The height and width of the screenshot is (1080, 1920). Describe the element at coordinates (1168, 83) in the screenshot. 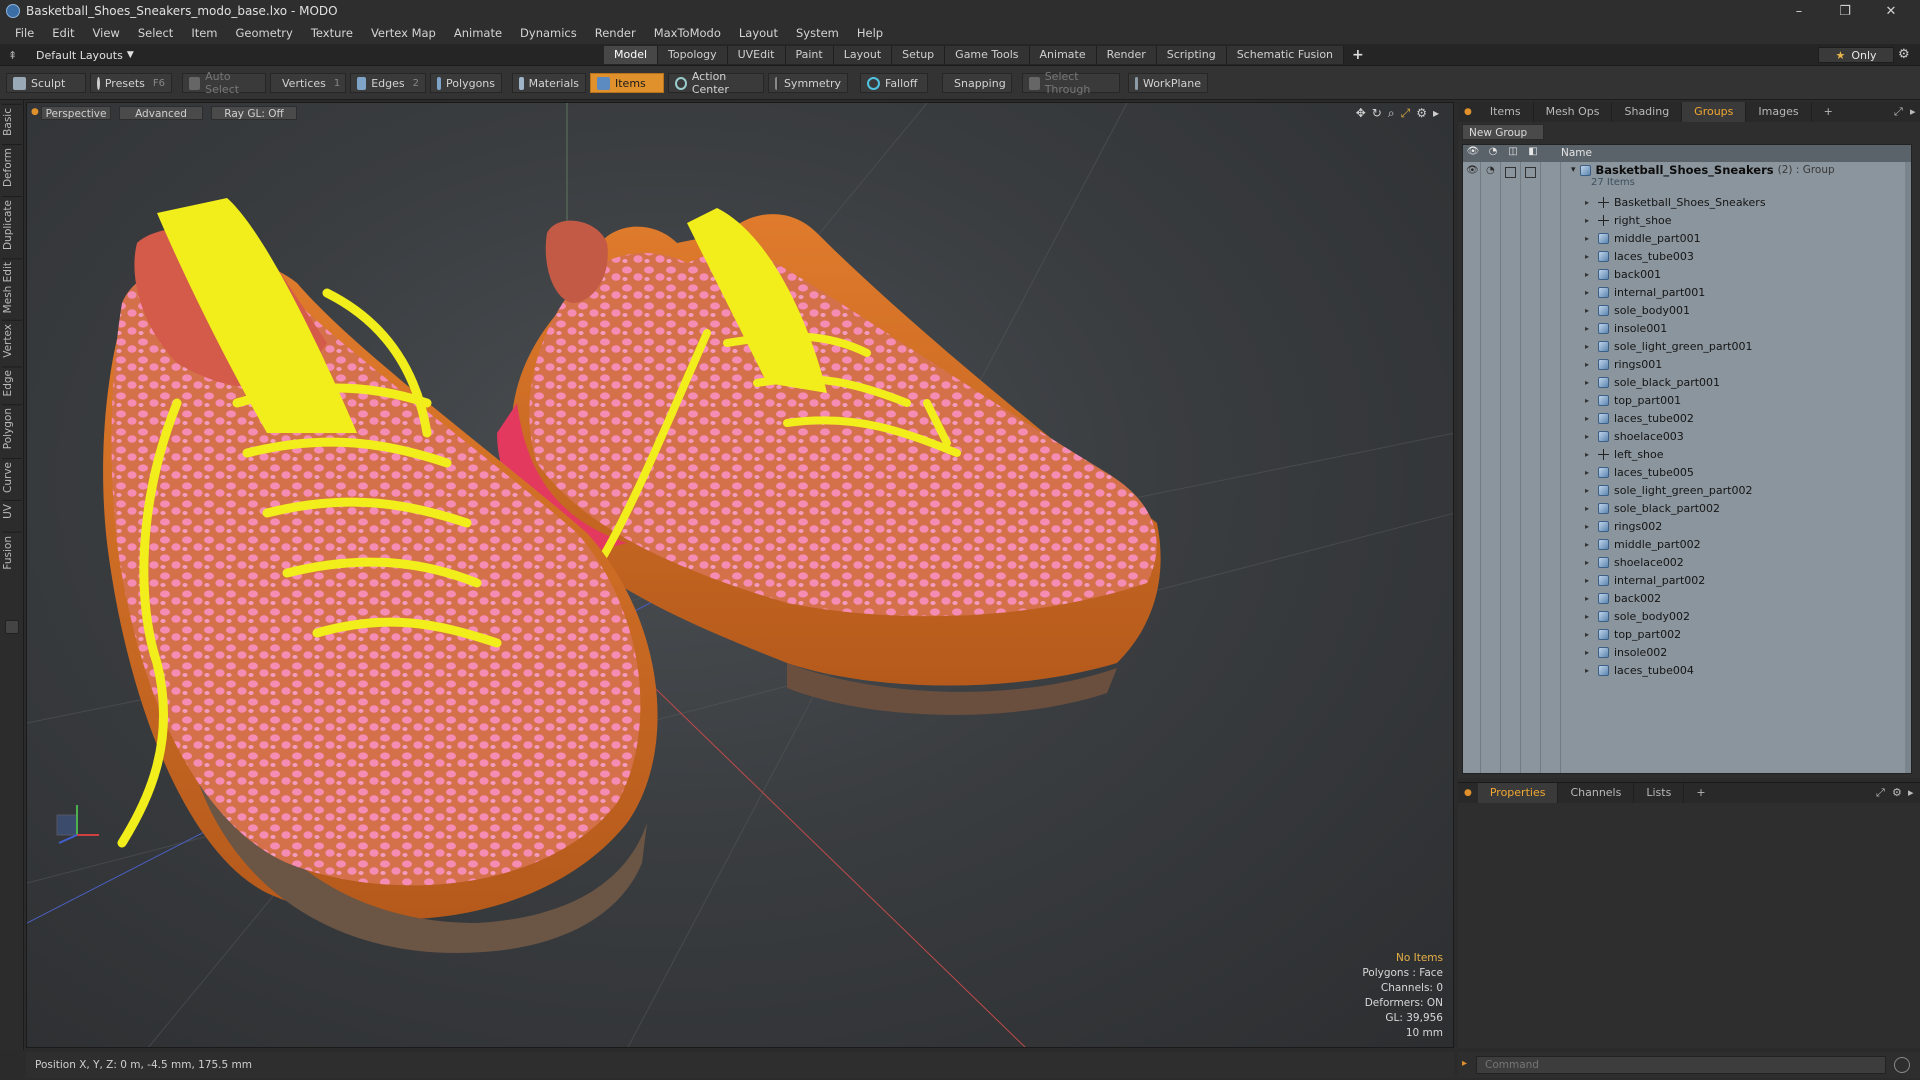

I see `workplane-button: WorkPlane` at that location.